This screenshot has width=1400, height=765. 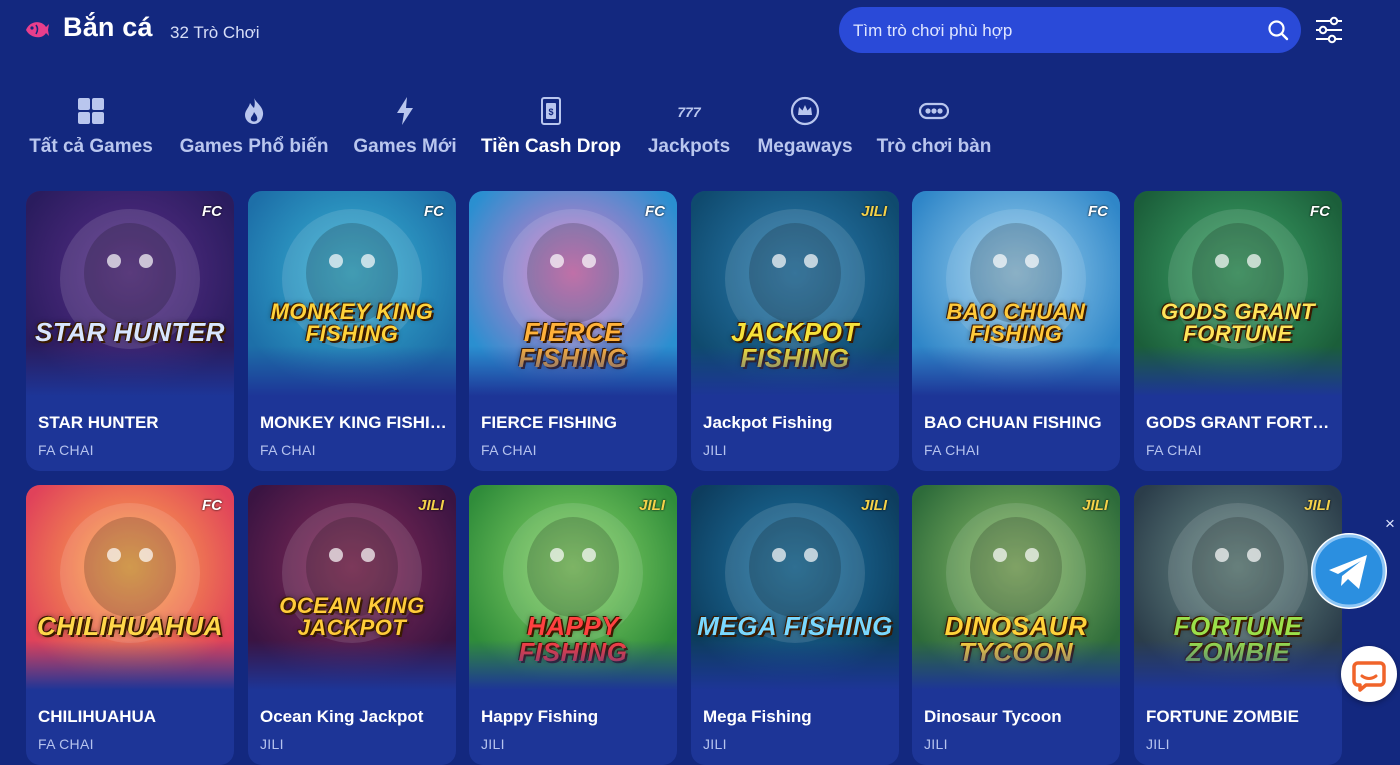 What do you see at coordinates (689, 112) in the screenshot?
I see `svg-text: 777` at bounding box center [689, 112].